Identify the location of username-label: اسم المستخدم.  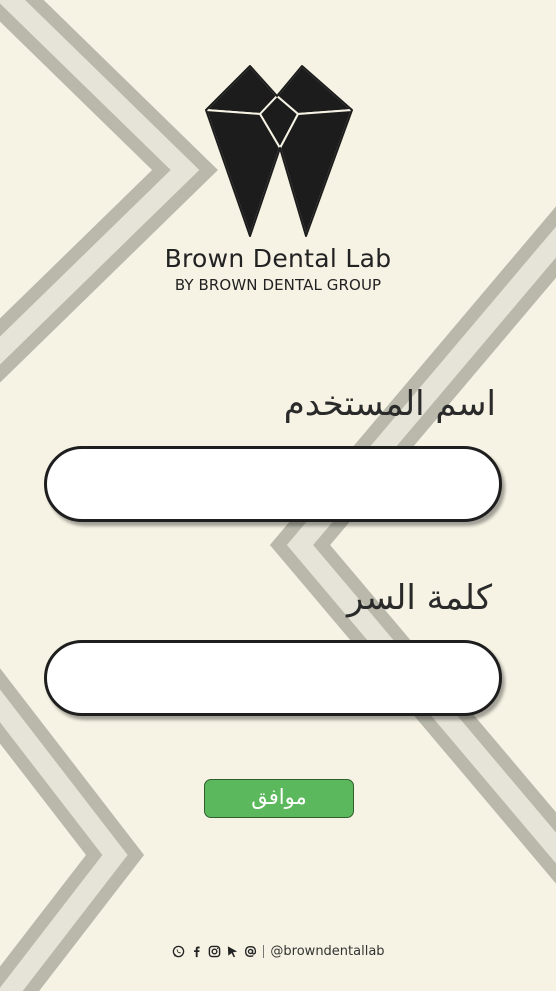
(389, 404).